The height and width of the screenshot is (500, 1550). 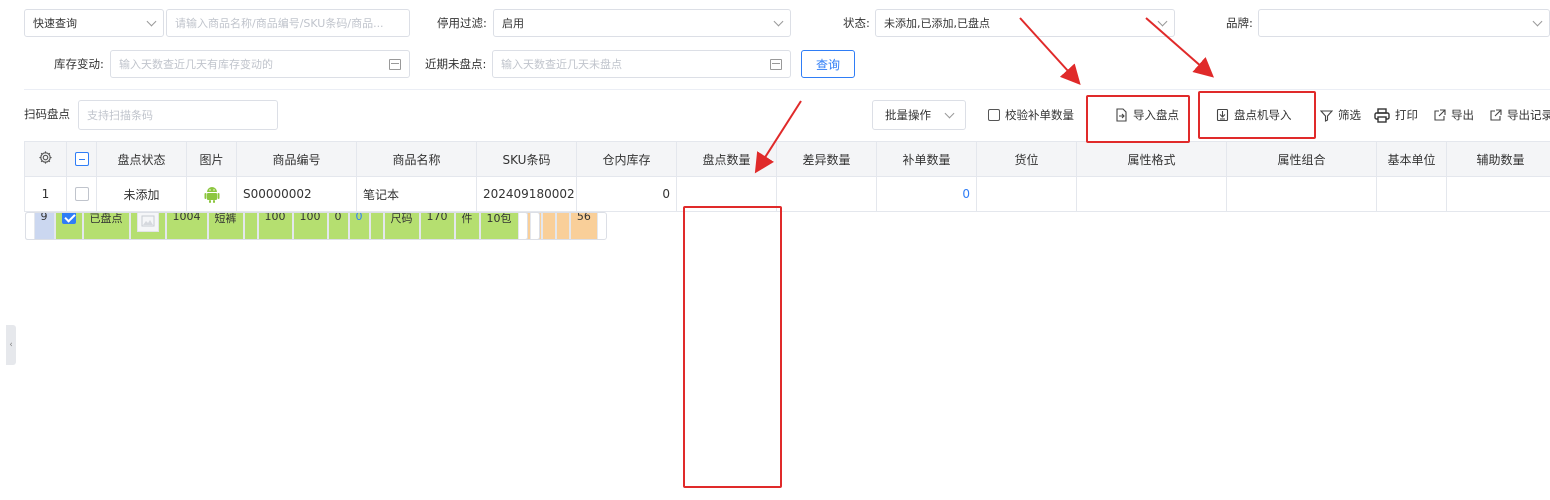 What do you see at coordinates (984, 95) in the screenshot?
I see `annotation-arrows` at bounding box center [984, 95].